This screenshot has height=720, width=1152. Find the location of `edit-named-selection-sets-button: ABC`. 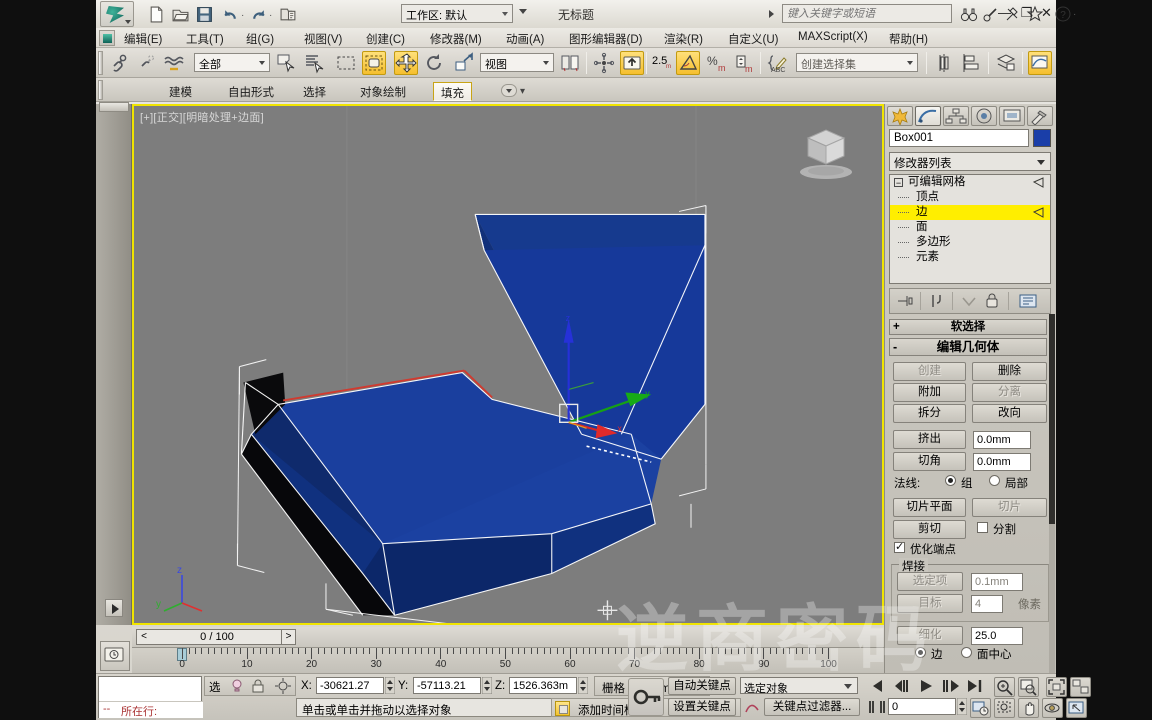

edit-named-selection-sets-button: ABC is located at coordinates (778, 63).